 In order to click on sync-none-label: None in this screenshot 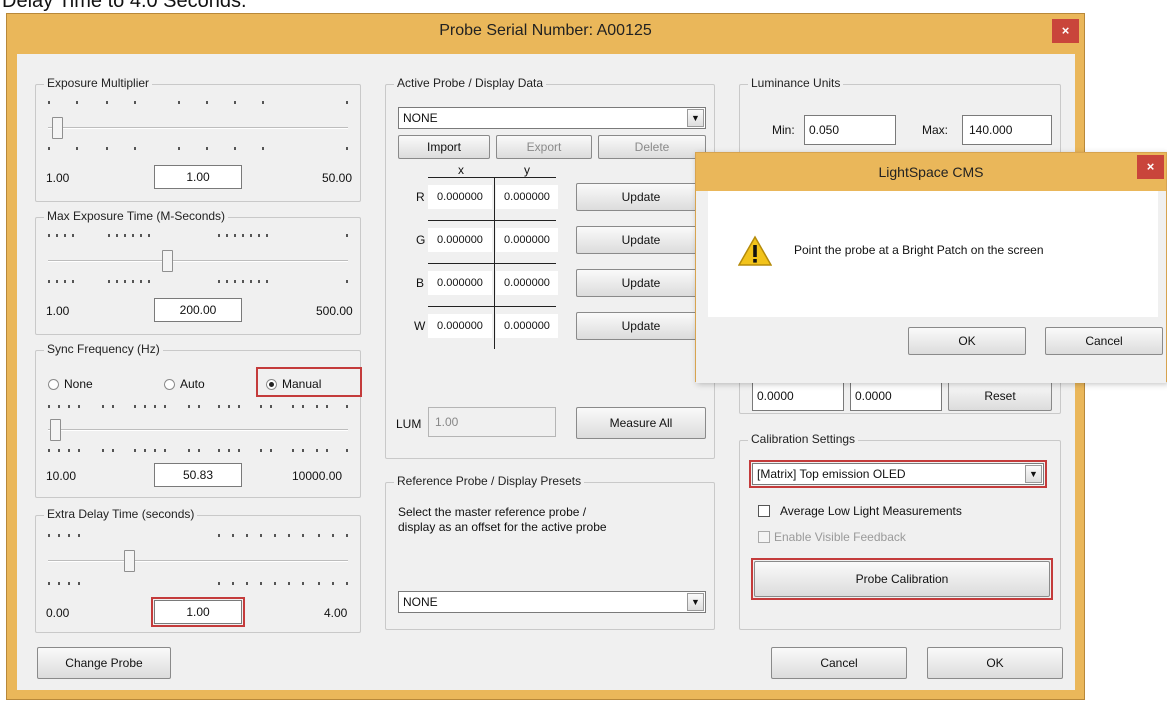, I will do `click(78, 384)`.